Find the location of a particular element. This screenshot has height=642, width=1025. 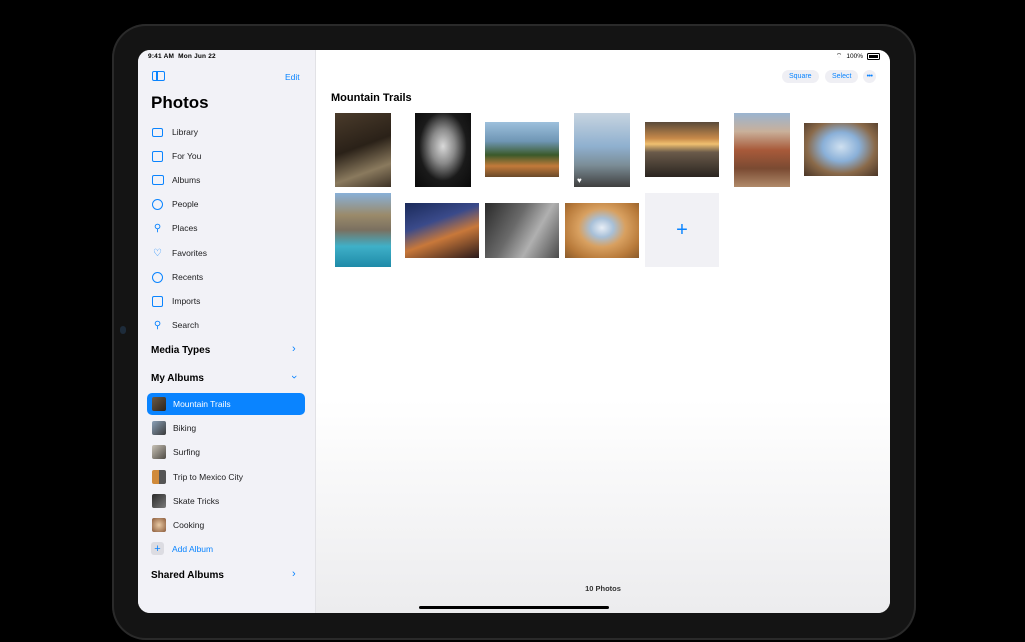

favorite-heart-icon: ♥ is located at coordinates (579, 180).